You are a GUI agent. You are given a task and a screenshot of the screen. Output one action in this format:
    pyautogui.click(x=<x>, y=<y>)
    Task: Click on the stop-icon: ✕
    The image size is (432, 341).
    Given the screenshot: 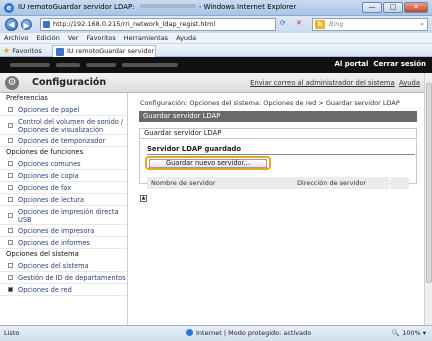 What is the action you would take?
    pyautogui.click(x=299, y=23)
    